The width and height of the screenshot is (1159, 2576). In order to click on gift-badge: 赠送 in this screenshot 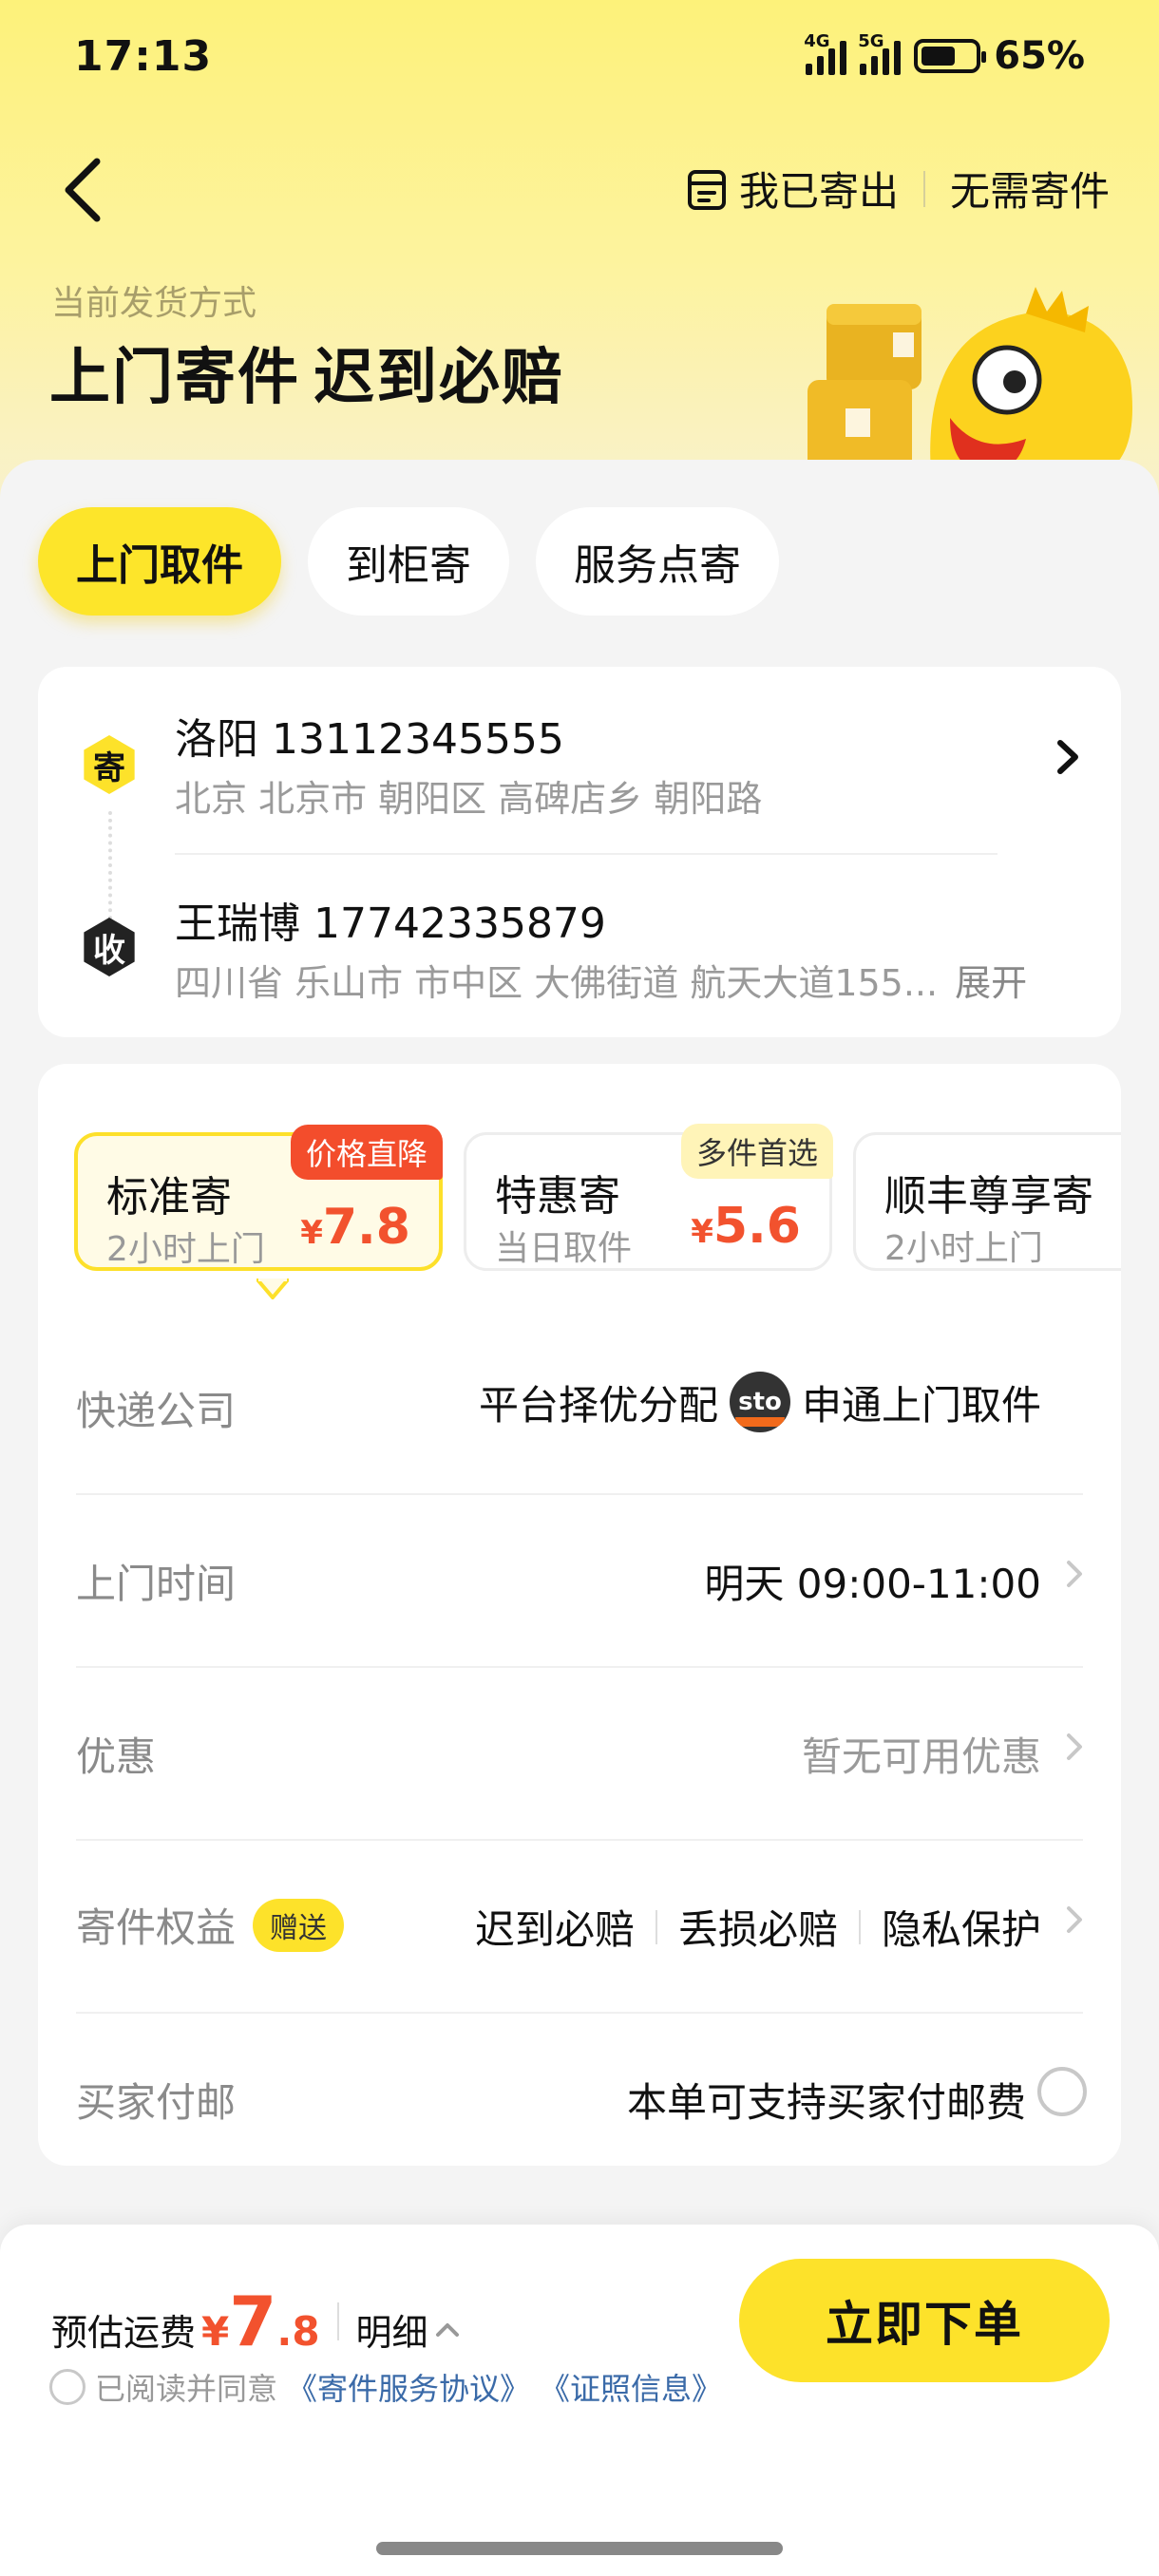, I will do `click(299, 1925)`.